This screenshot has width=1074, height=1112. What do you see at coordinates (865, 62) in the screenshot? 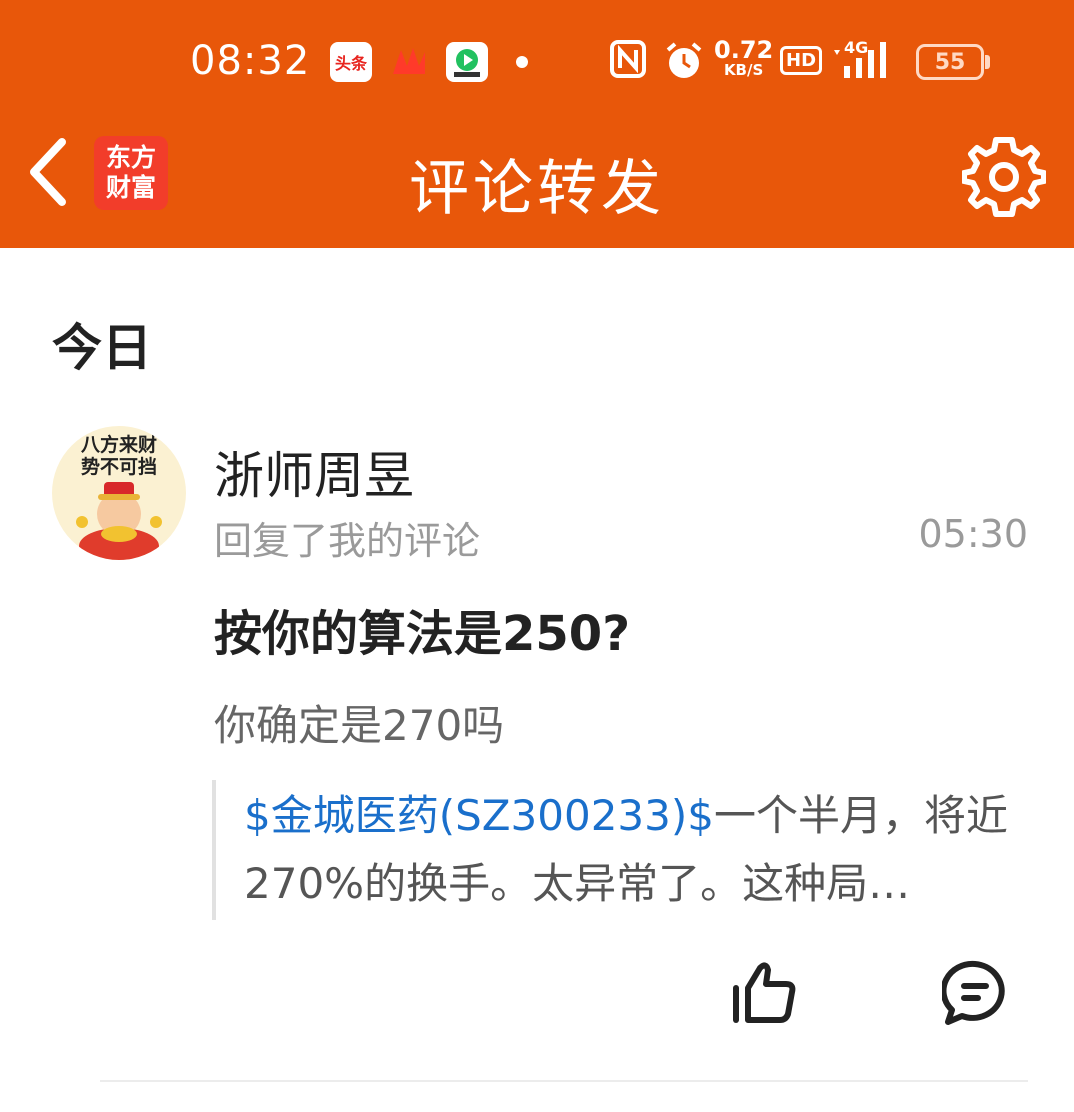
I see `signal-icon: 4G` at bounding box center [865, 62].